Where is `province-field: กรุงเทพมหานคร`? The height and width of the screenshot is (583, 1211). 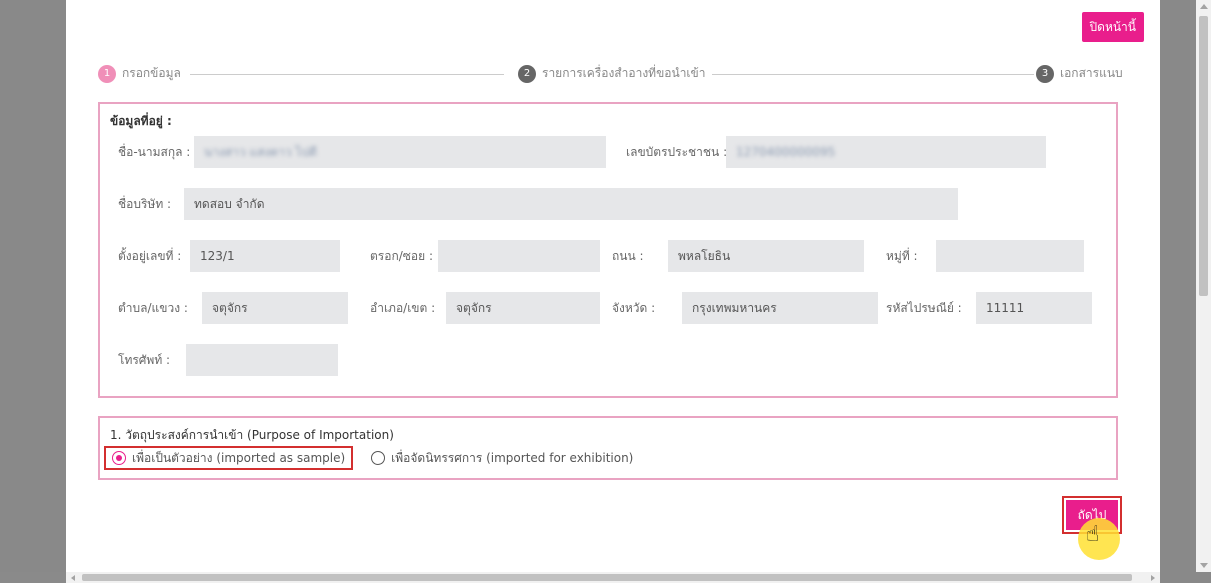
province-field: กรุงเทพมหานคร is located at coordinates (780, 308).